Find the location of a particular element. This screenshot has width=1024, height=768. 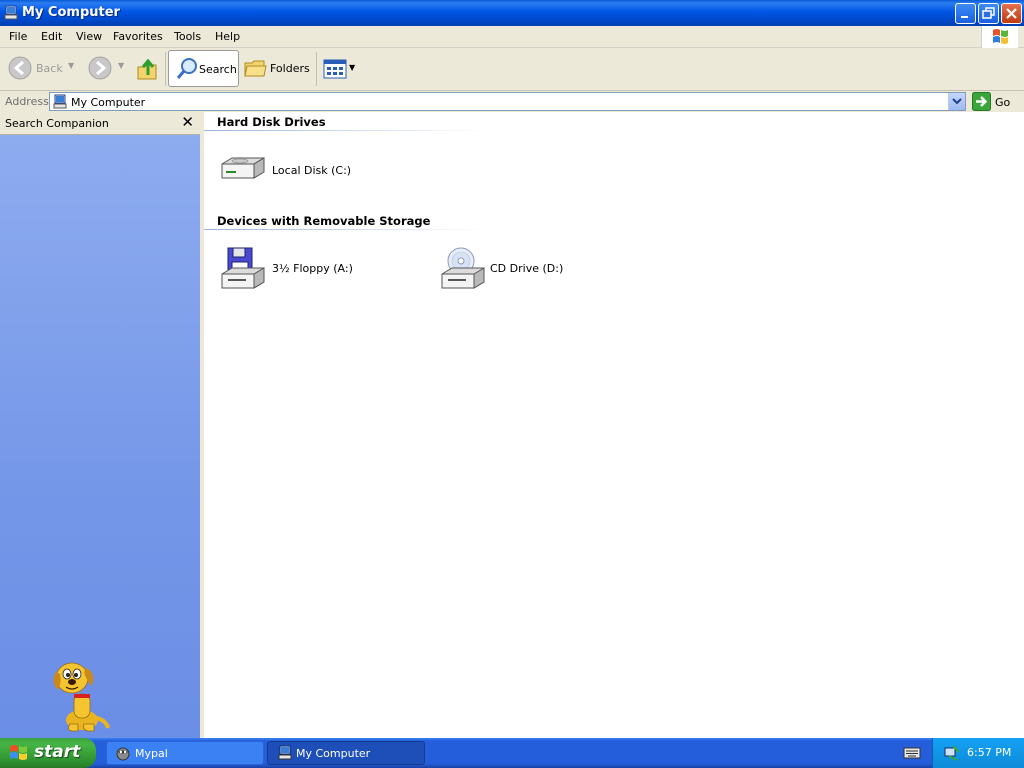

network-icon is located at coordinates (952, 753).